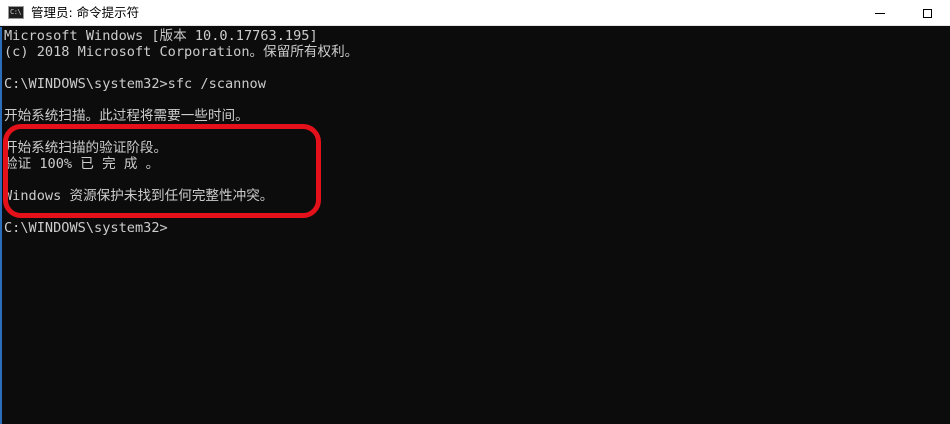 The image size is (950, 424). I want to click on minimize-icon, so click(880, 13).